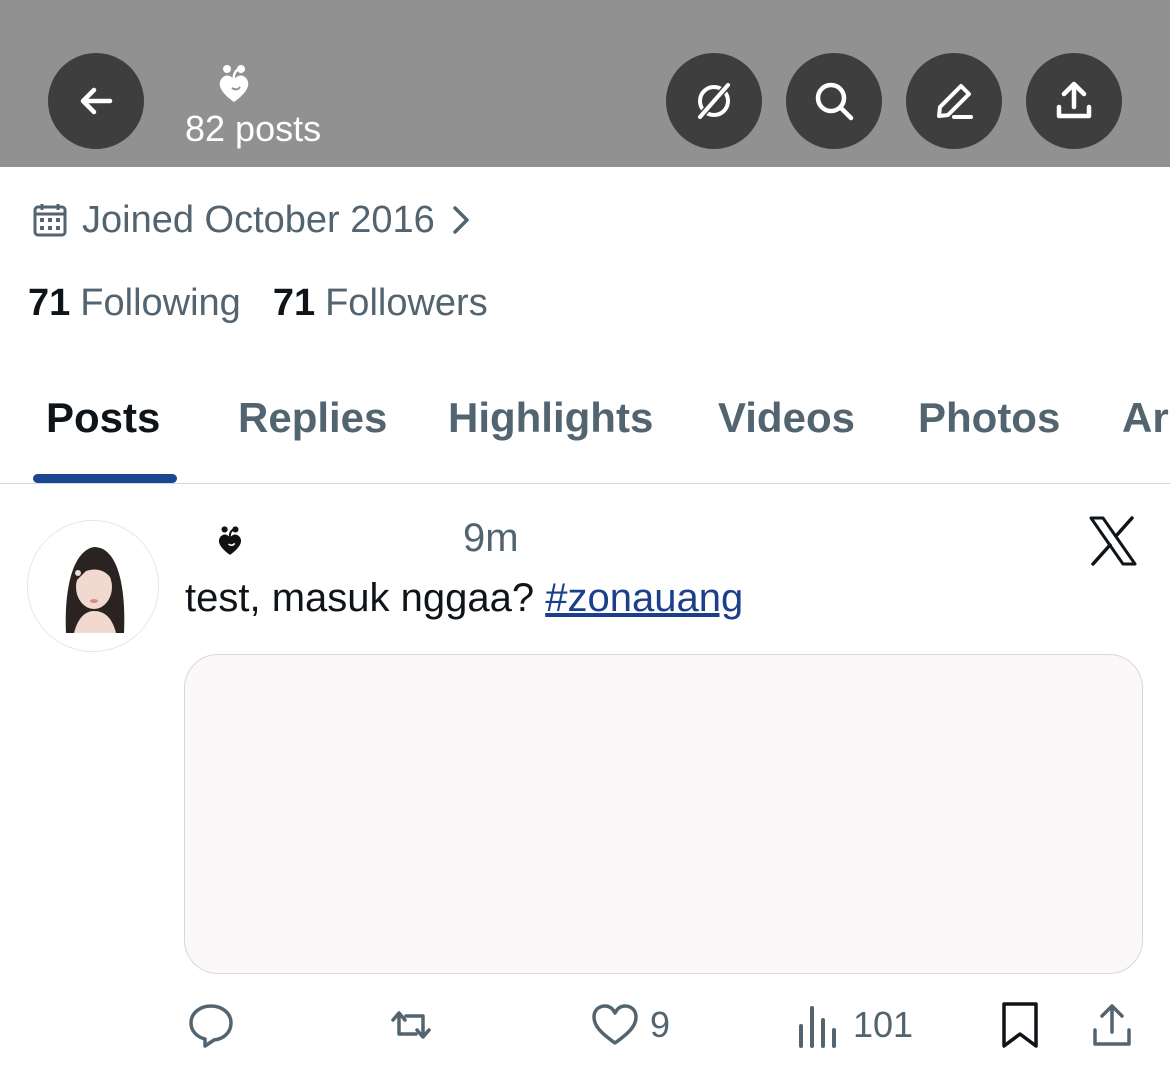 The width and height of the screenshot is (1170, 1087). What do you see at coordinates (817, 1027) in the screenshot?
I see `analytics-icon` at bounding box center [817, 1027].